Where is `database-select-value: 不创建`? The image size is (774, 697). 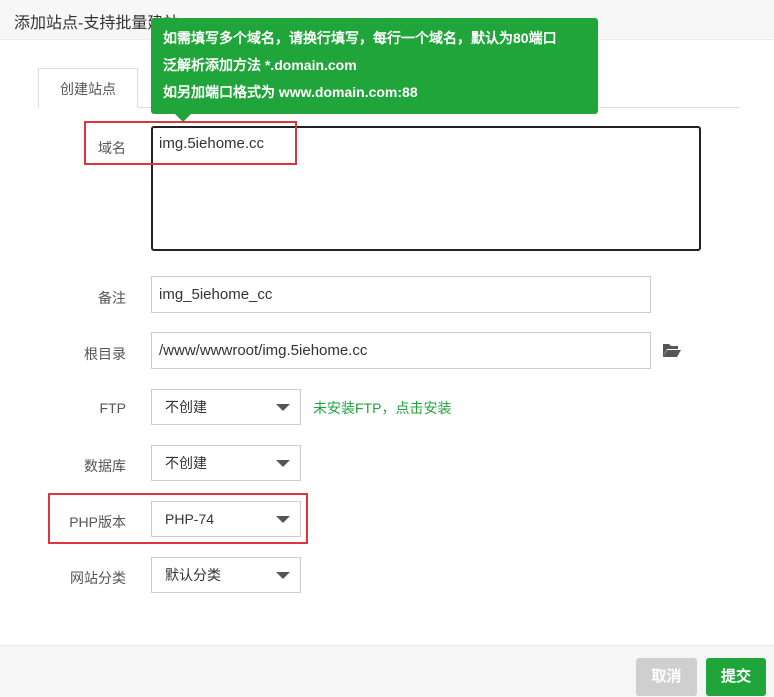
database-select-value: 不创建 is located at coordinates (186, 463).